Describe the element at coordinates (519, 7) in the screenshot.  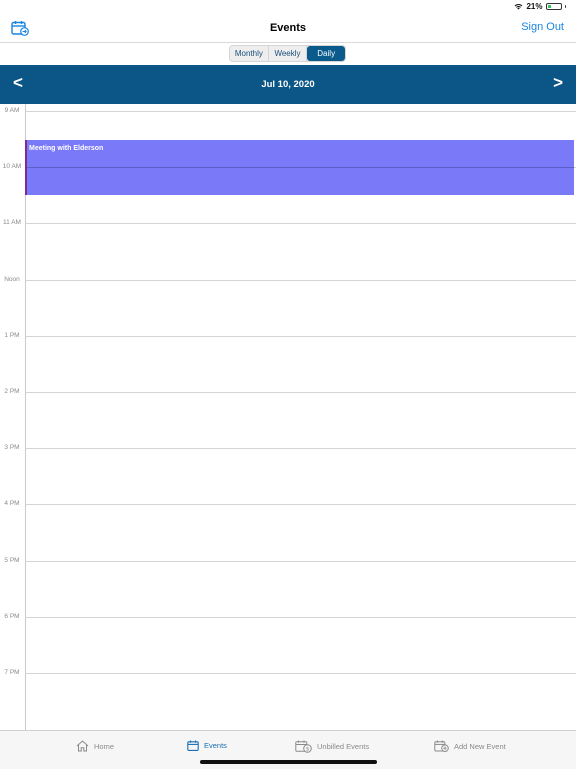
I see `wifi-icon` at that location.